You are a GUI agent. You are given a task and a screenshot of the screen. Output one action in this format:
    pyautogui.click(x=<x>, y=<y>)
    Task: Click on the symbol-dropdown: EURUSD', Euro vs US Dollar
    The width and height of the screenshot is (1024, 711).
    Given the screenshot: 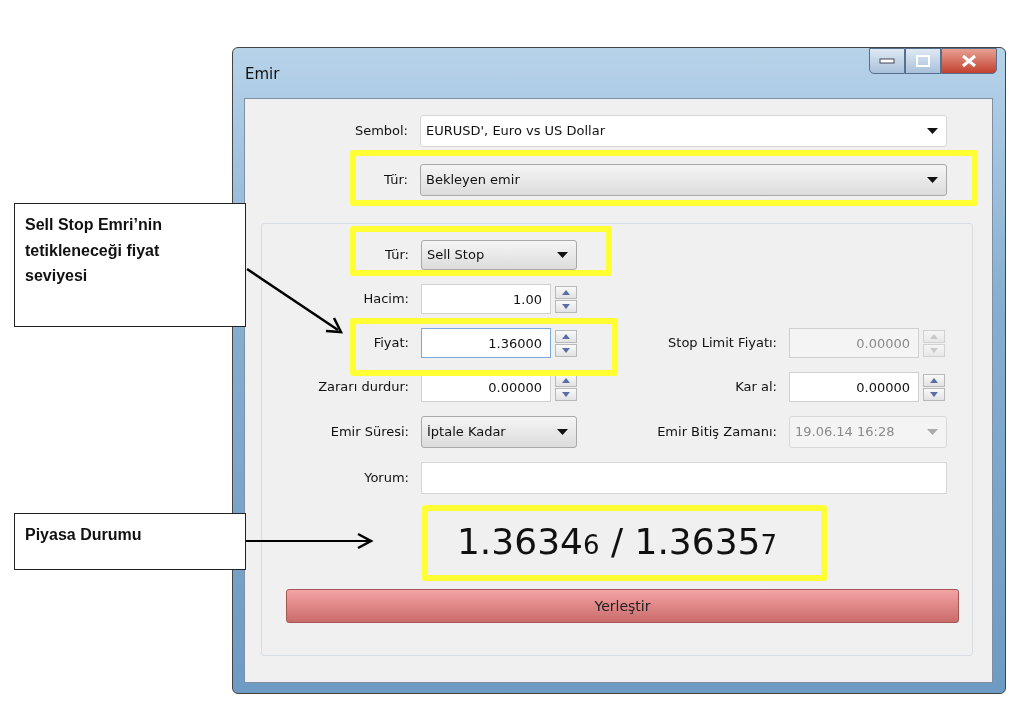 What is the action you would take?
    pyautogui.click(x=683, y=131)
    